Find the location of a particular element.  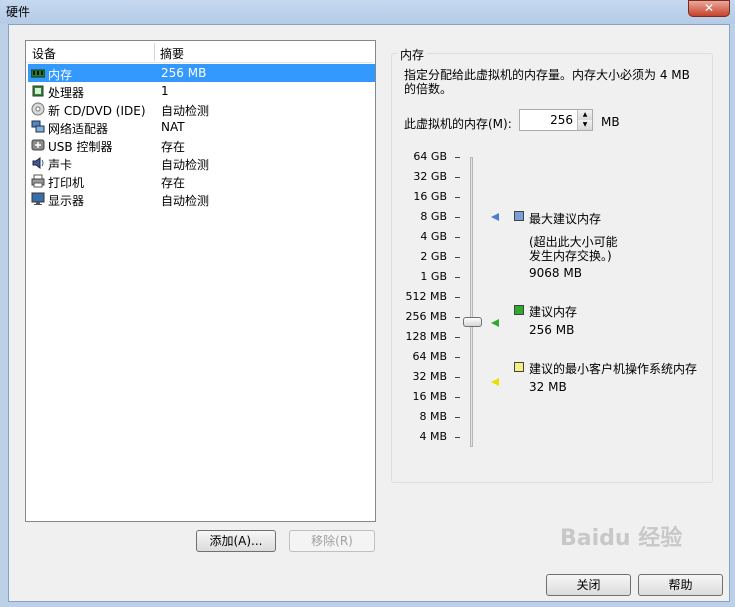

device-name: 网络适配器 is located at coordinates (78, 129).